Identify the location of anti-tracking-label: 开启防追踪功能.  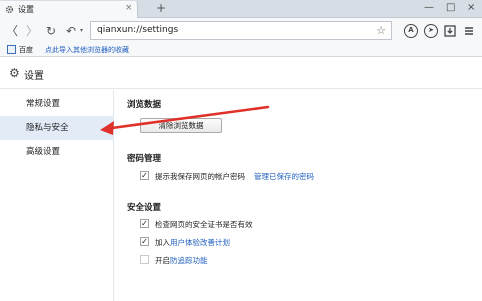
(181, 260).